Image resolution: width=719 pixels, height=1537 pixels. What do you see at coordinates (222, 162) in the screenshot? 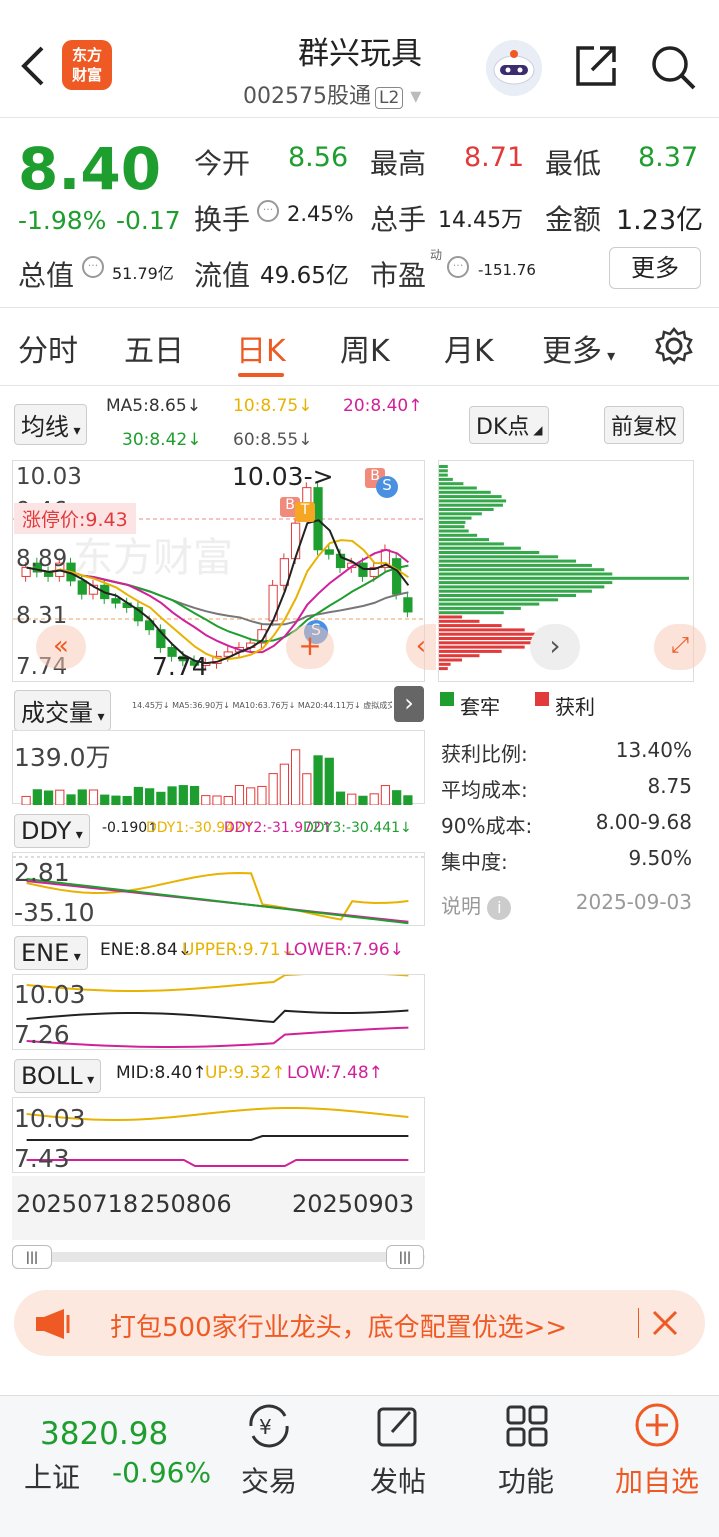
I see `open-label: 今开` at bounding box center [222, 162].